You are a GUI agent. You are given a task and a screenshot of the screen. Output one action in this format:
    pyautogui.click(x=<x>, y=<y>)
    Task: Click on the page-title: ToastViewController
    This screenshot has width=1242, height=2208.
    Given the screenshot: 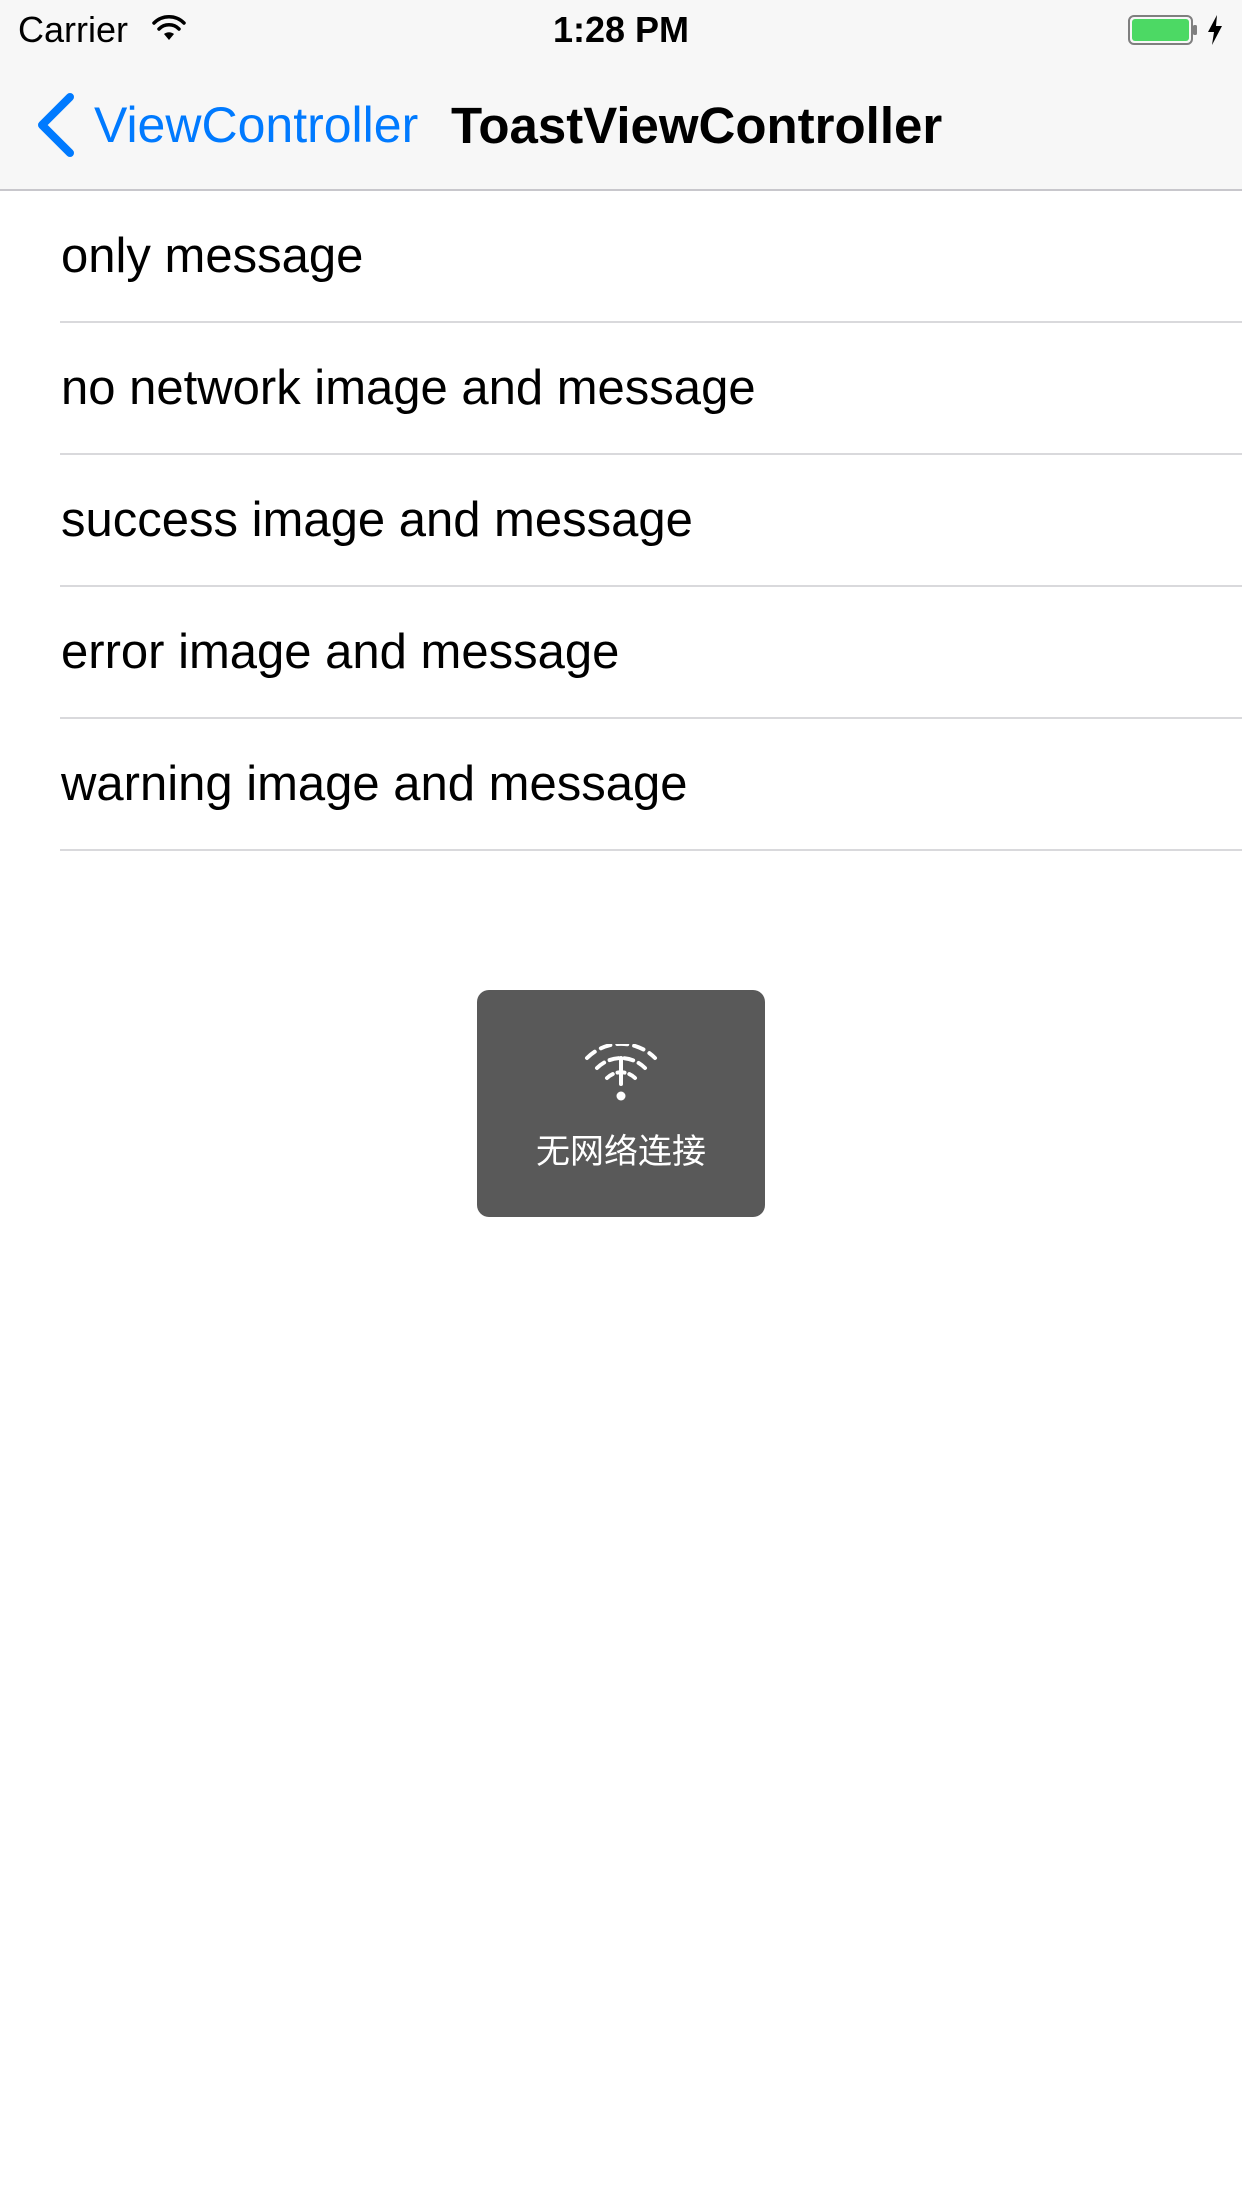 What is the action you would take?
    pyautogui.click(x=697, y=125)
    